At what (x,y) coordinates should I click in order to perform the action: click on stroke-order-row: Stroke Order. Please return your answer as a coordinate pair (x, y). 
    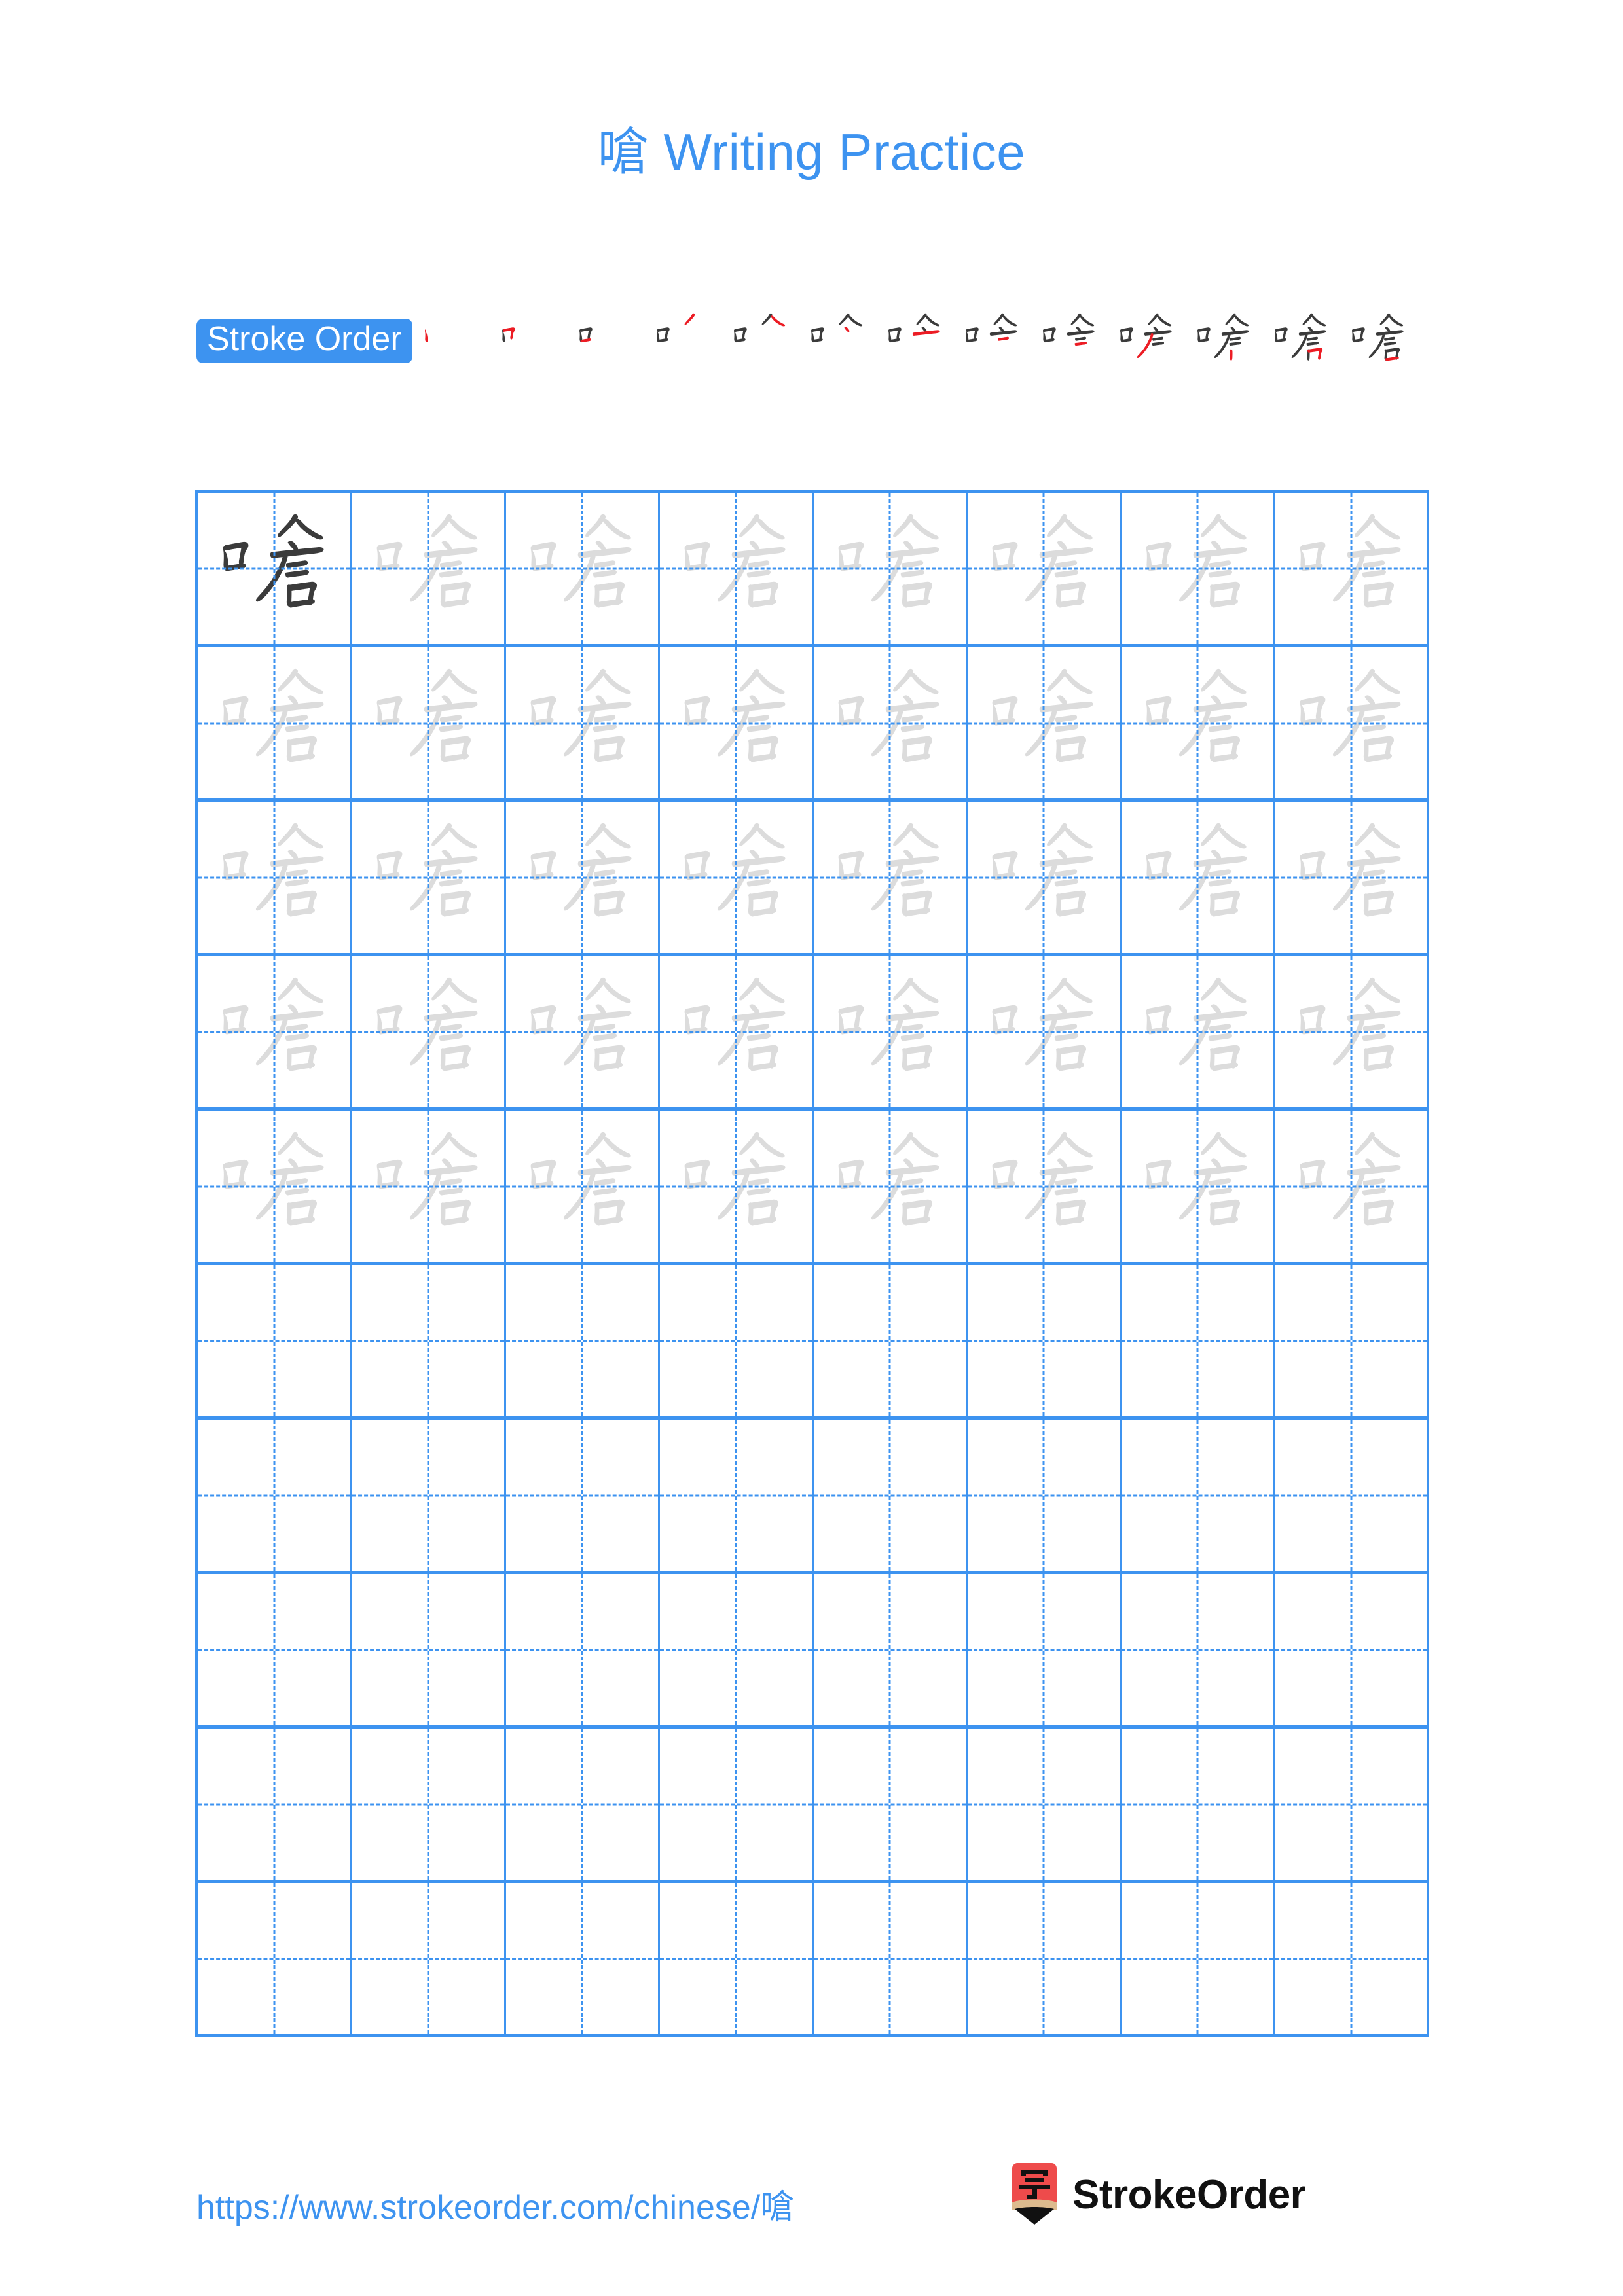
    Looking at the image, I should click on (815, 341).